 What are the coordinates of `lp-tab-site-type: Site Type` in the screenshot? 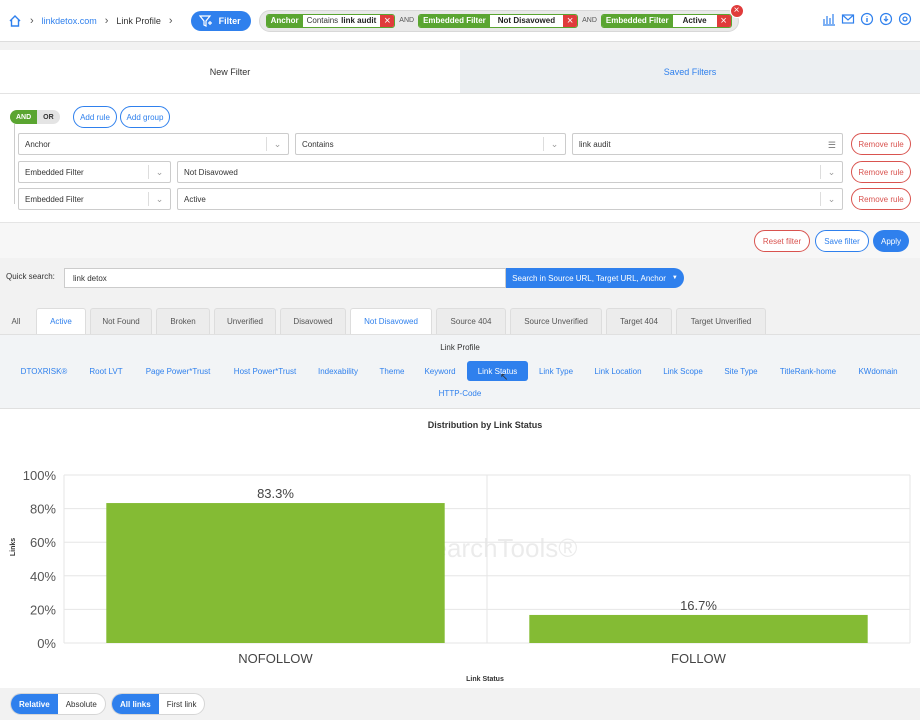 It's located at (741, 371).